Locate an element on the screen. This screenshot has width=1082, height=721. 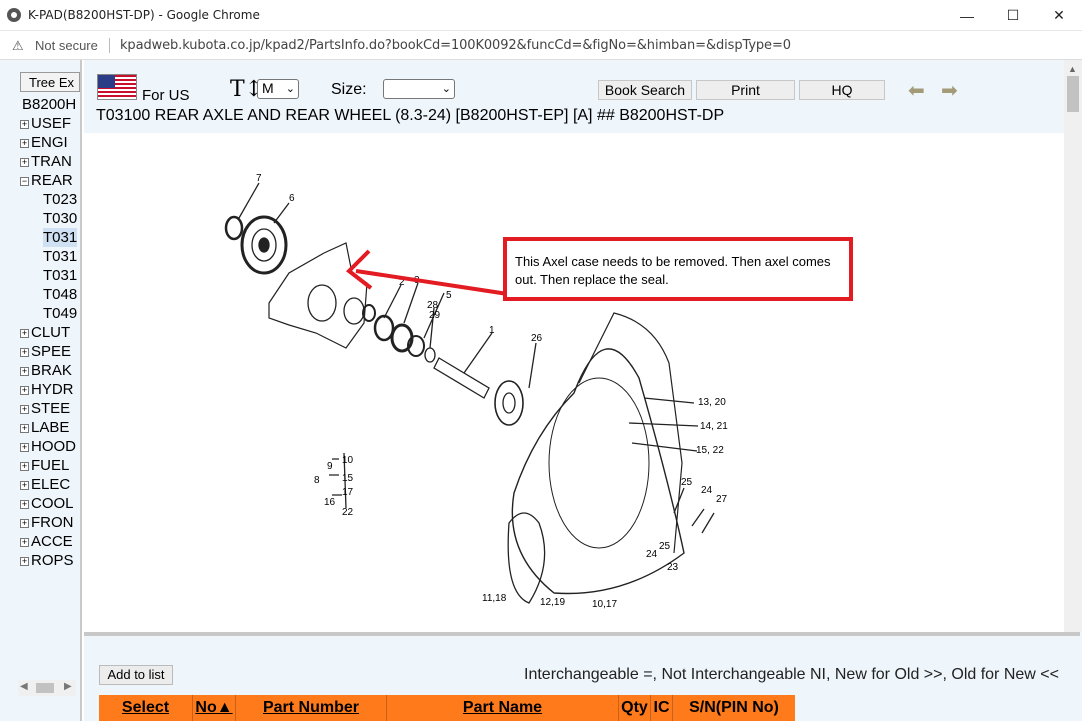
tree-item: + LABE is located at coordinates (44, 427).